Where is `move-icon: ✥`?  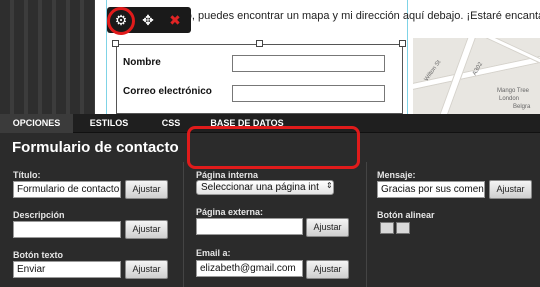 move-icon: ✥ is located at coordinates (148, 20).